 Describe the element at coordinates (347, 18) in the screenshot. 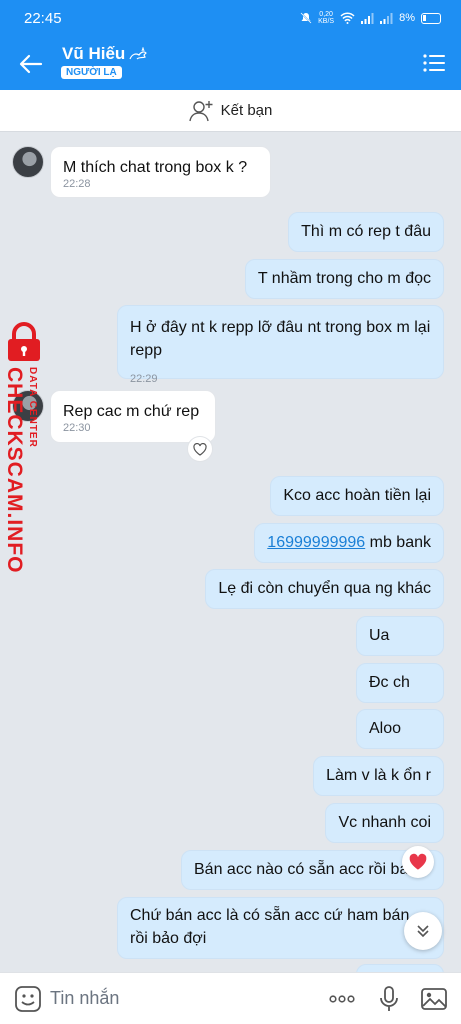

I see `wifi-icon` at that location.